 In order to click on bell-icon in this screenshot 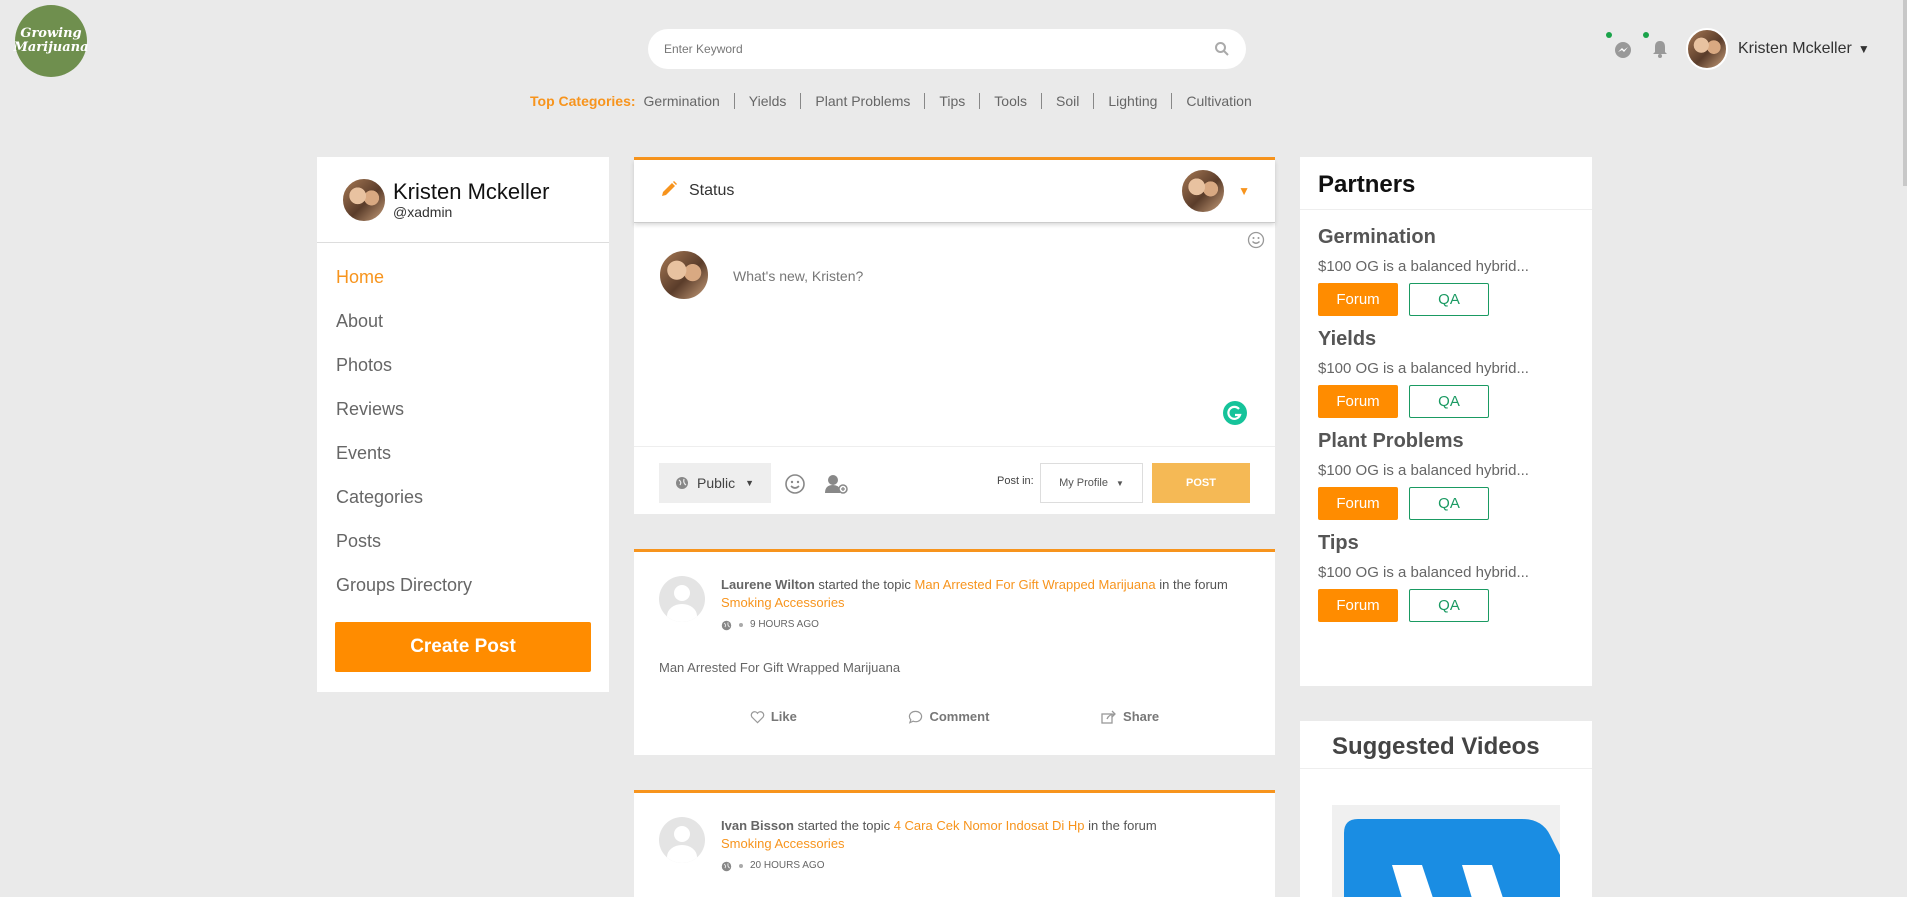, I will do `click(1657, 46)`.